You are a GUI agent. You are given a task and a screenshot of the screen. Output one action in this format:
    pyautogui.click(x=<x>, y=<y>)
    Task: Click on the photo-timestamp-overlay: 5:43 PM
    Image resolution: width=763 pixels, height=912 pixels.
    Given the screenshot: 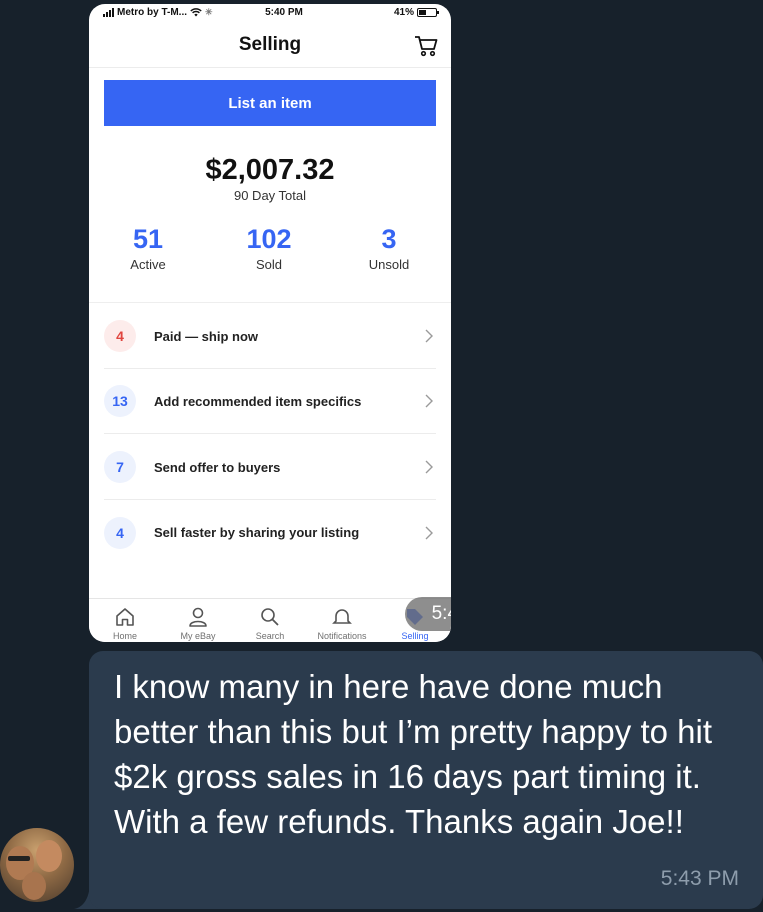 What is the action you would take?
    pyautogui.click(x=428, y=614)
    